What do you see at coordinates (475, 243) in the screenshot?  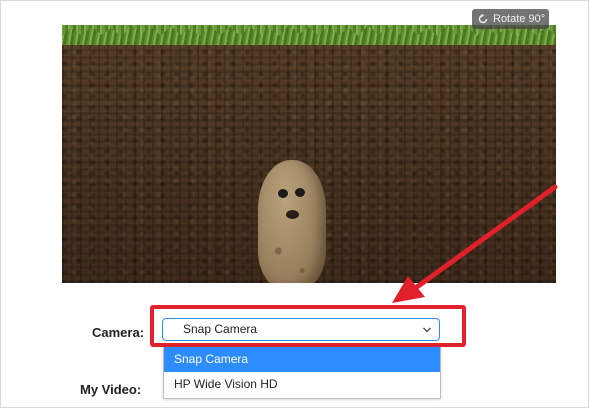 I see `annotation-arrow` at bounding box center [475, 243].